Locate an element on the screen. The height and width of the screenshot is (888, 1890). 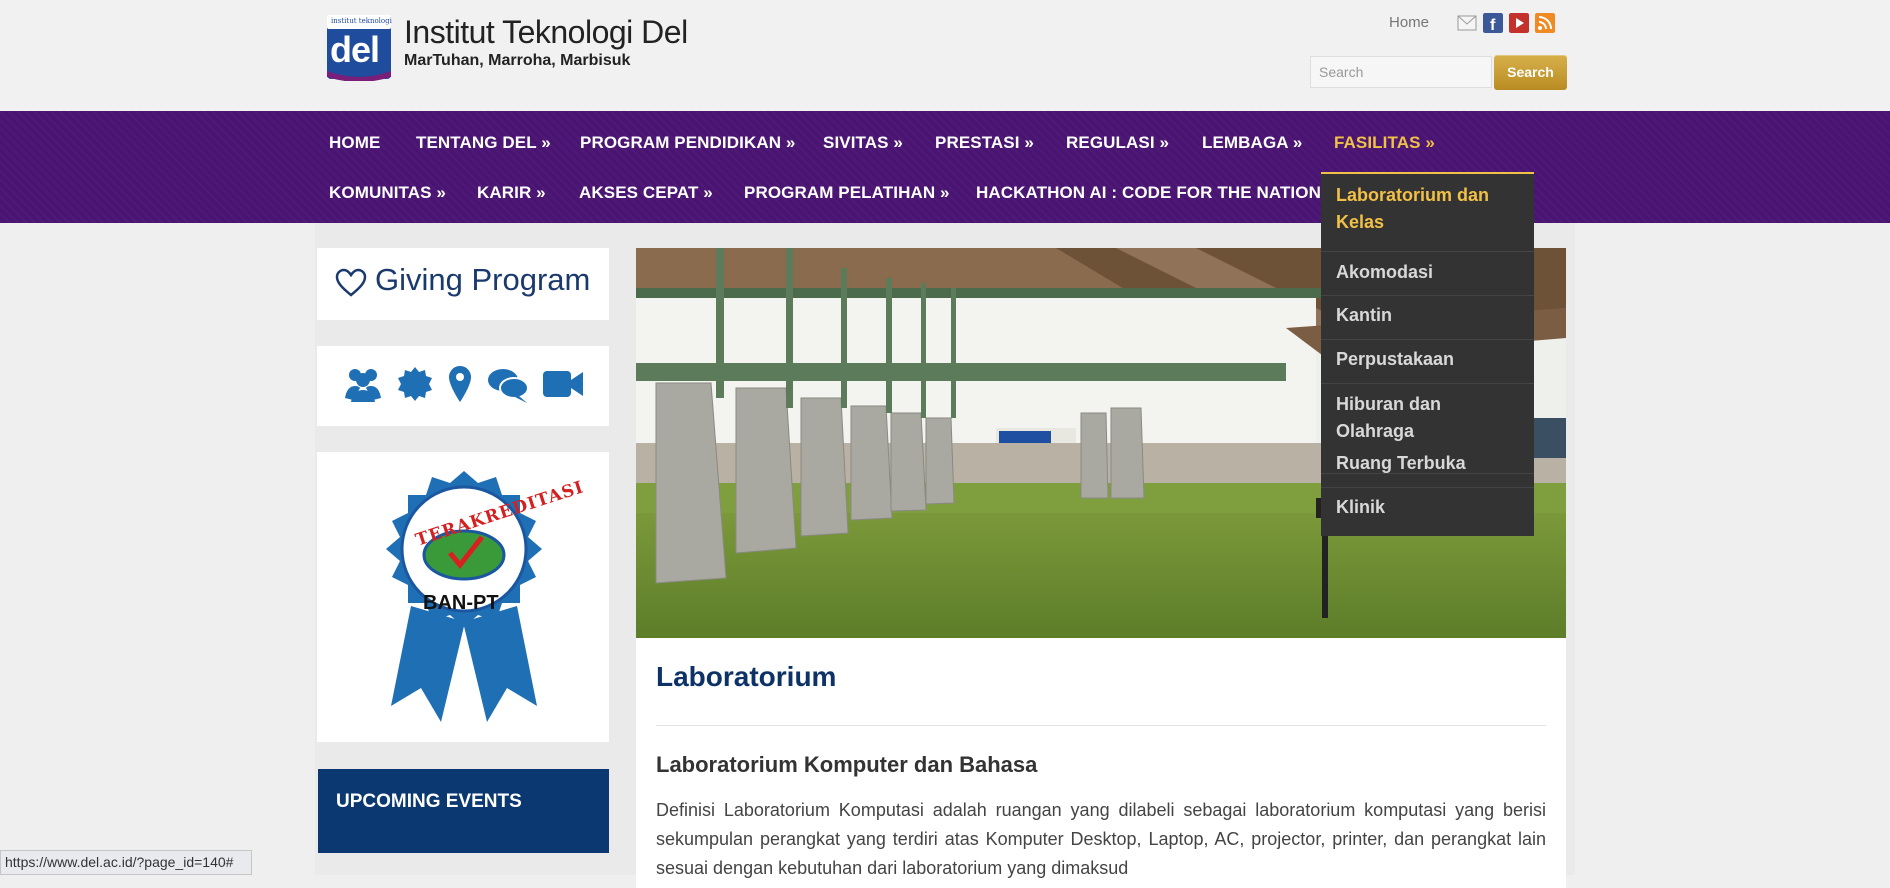
nav-karir: KARIR » is located at coordinates (511, 193).